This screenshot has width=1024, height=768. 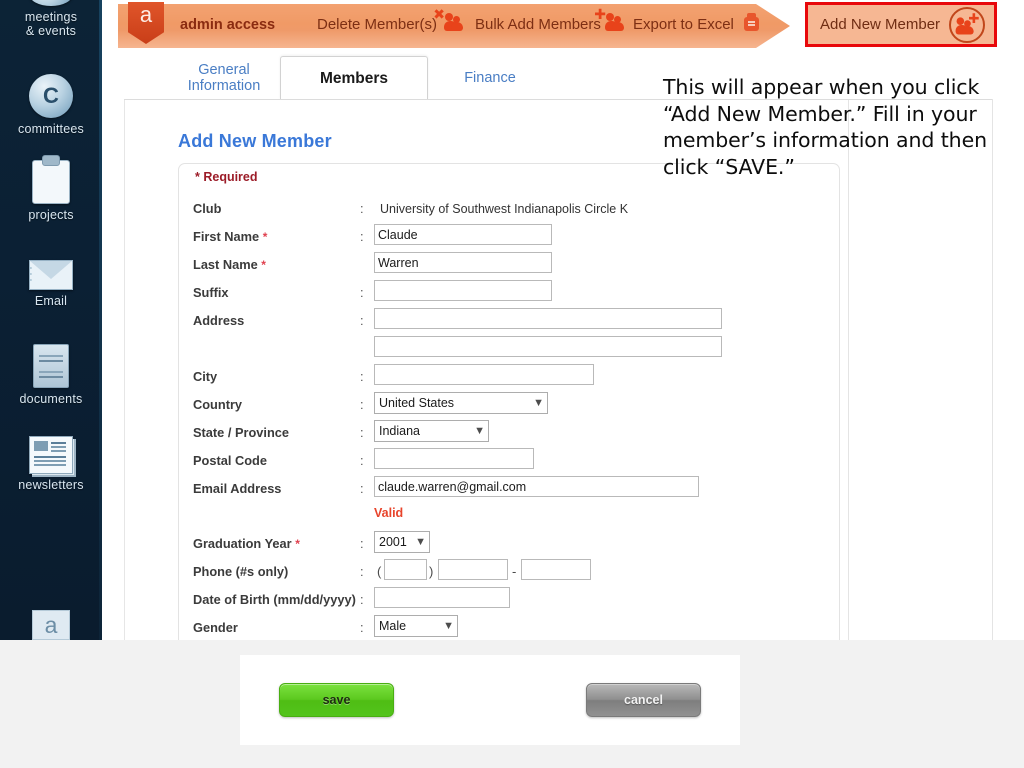 What do you see at coordinates (274, 599) in the screenshot?
I see `field-label: Date of Birth (mm/dd/yyyy)` at bounding box center [274, 599].